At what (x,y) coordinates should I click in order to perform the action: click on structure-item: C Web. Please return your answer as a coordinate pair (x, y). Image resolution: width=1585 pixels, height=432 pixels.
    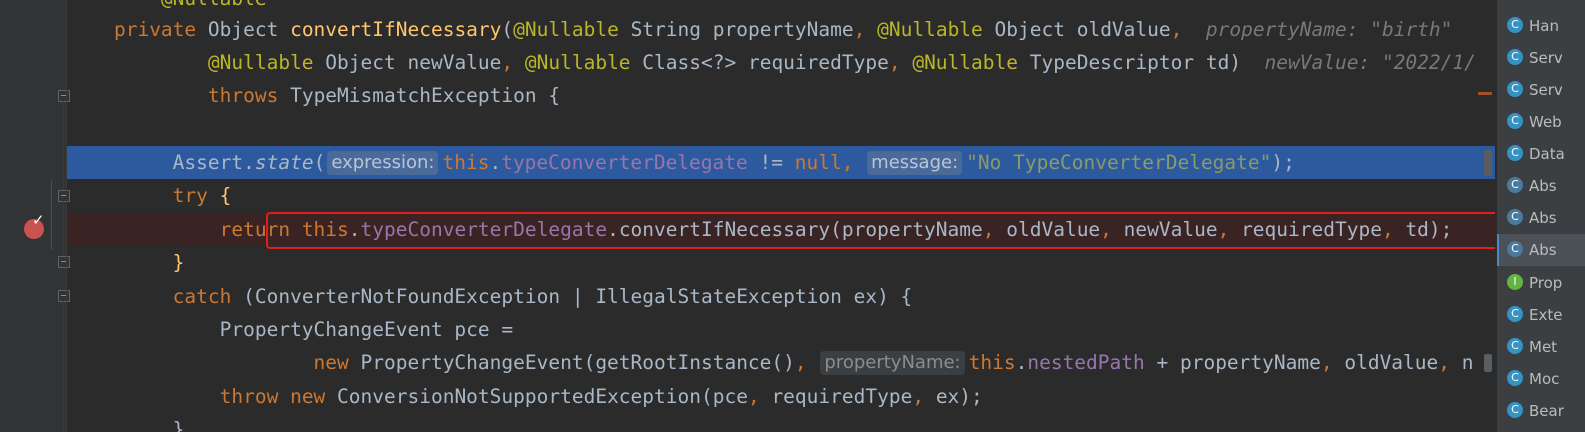
    Looking at the image, I should click on (1541, 122).